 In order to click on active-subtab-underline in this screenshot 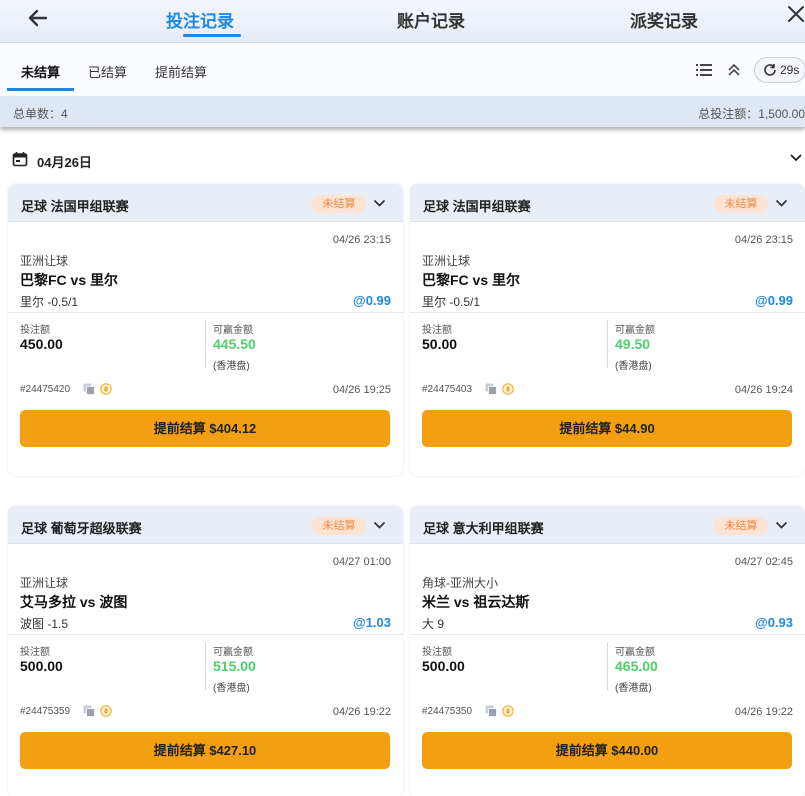, I will do `click(40, 89)`.